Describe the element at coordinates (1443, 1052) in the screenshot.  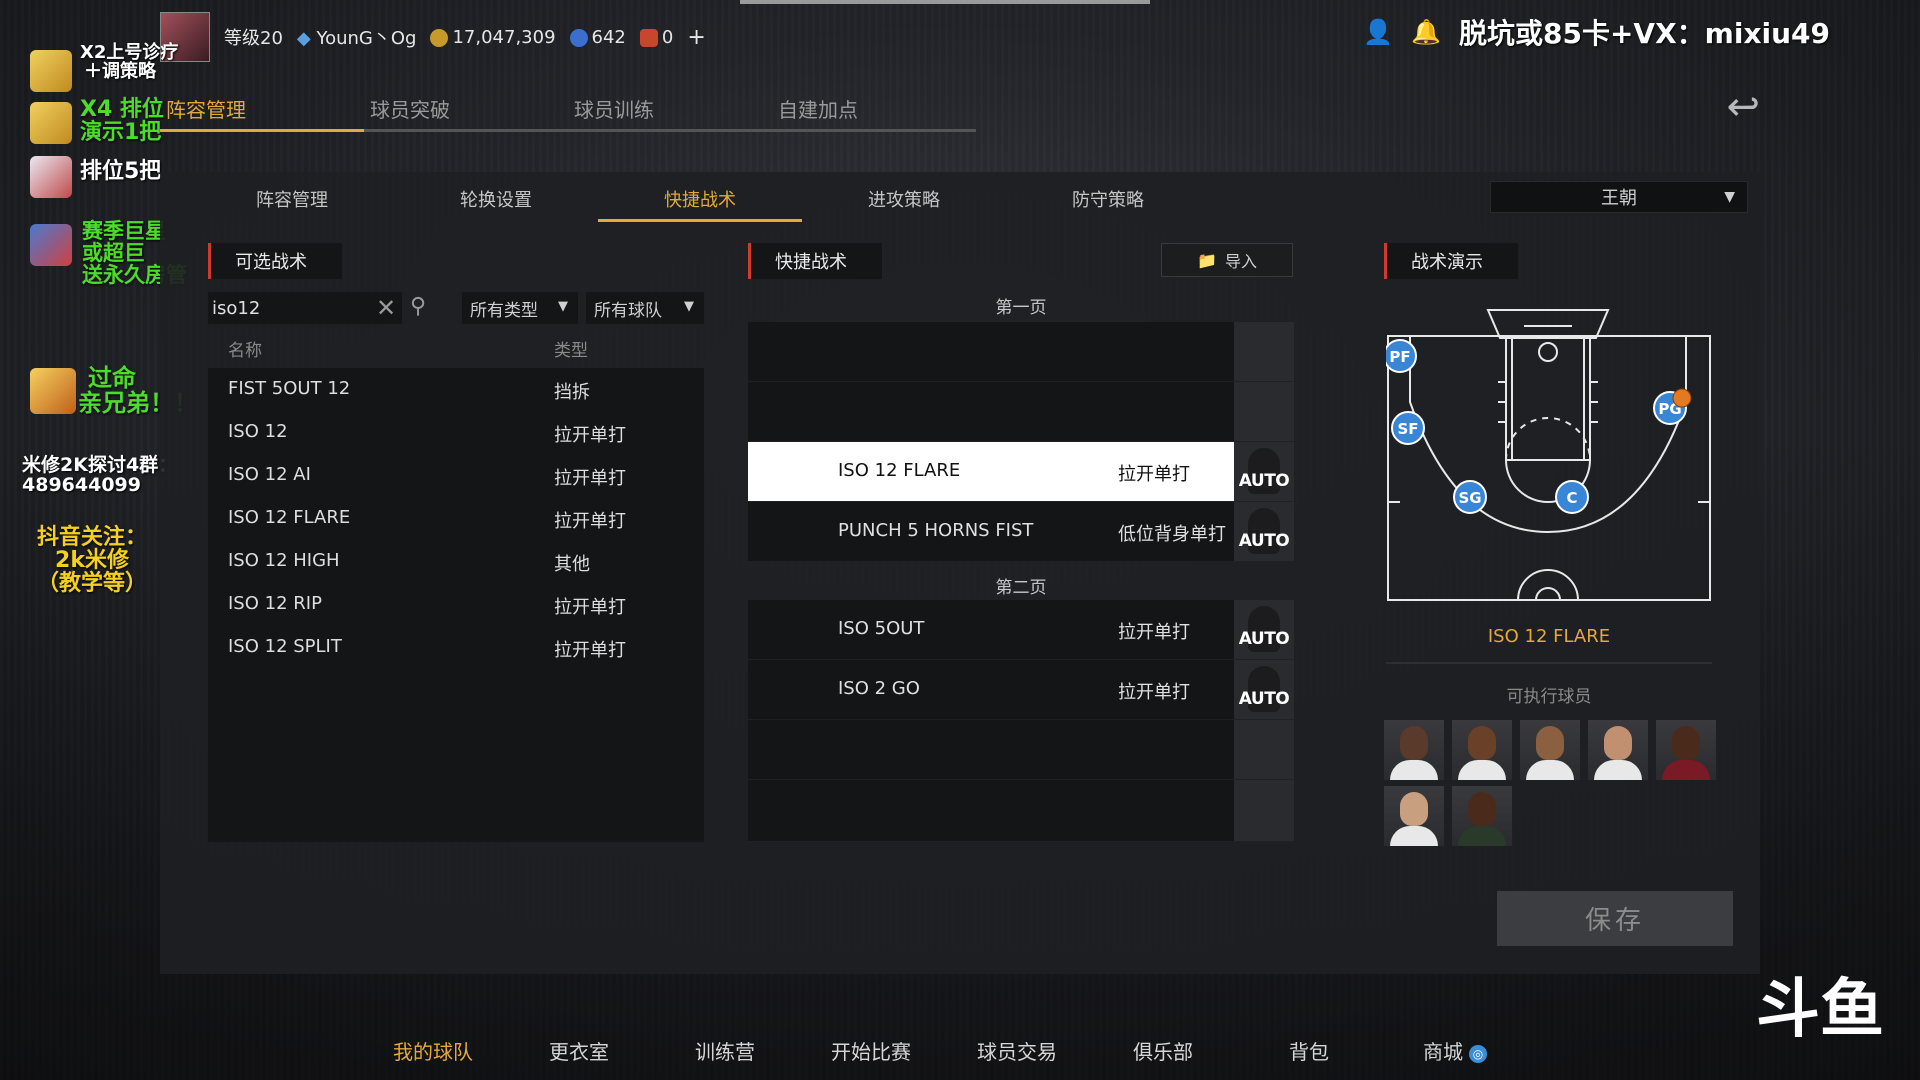
I see `nav-shop-label: 商城` at that location.